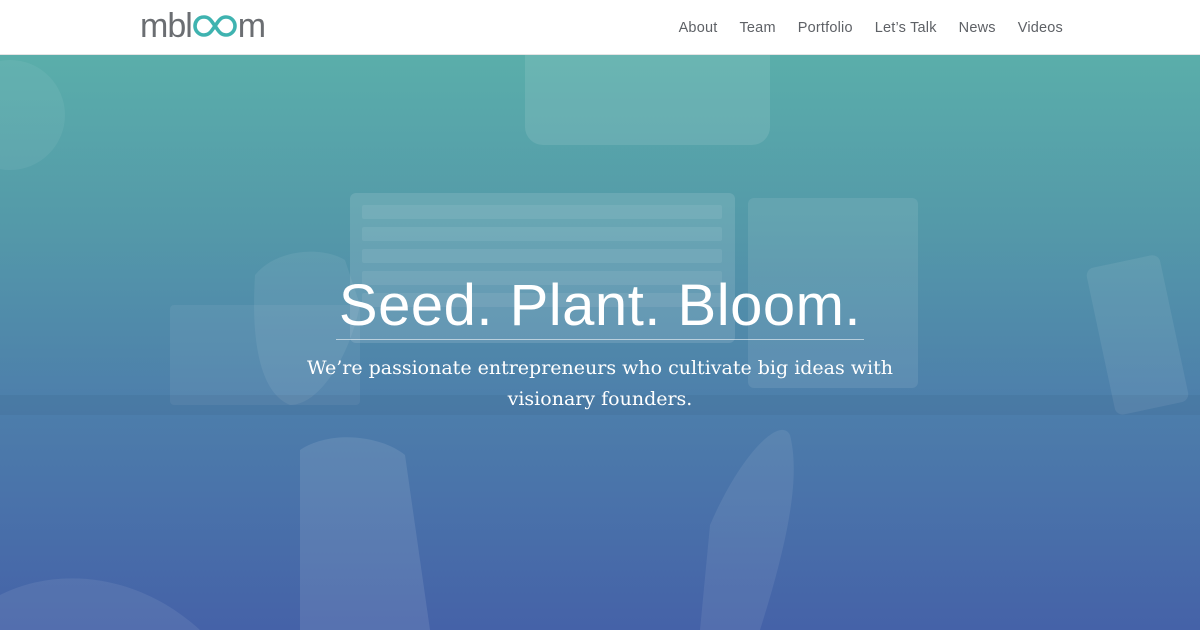 This screenshot has width=1200, height=630. Describe the element at coordinates (906, 28) in the screenshot. I see `nav-link-lets-talk: Let’s Talk` at that location.